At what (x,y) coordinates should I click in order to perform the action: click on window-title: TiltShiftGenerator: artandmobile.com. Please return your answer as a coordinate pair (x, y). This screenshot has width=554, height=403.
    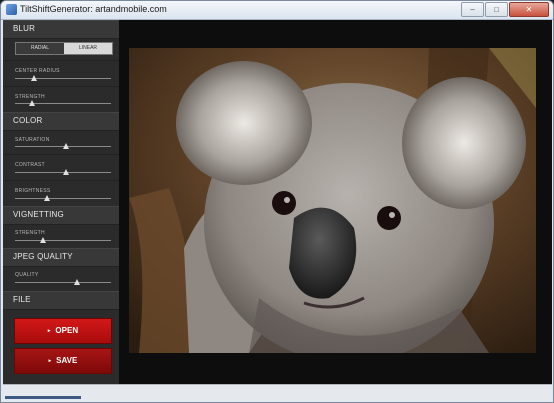
    Looking at the image, I should click on (93, 9).